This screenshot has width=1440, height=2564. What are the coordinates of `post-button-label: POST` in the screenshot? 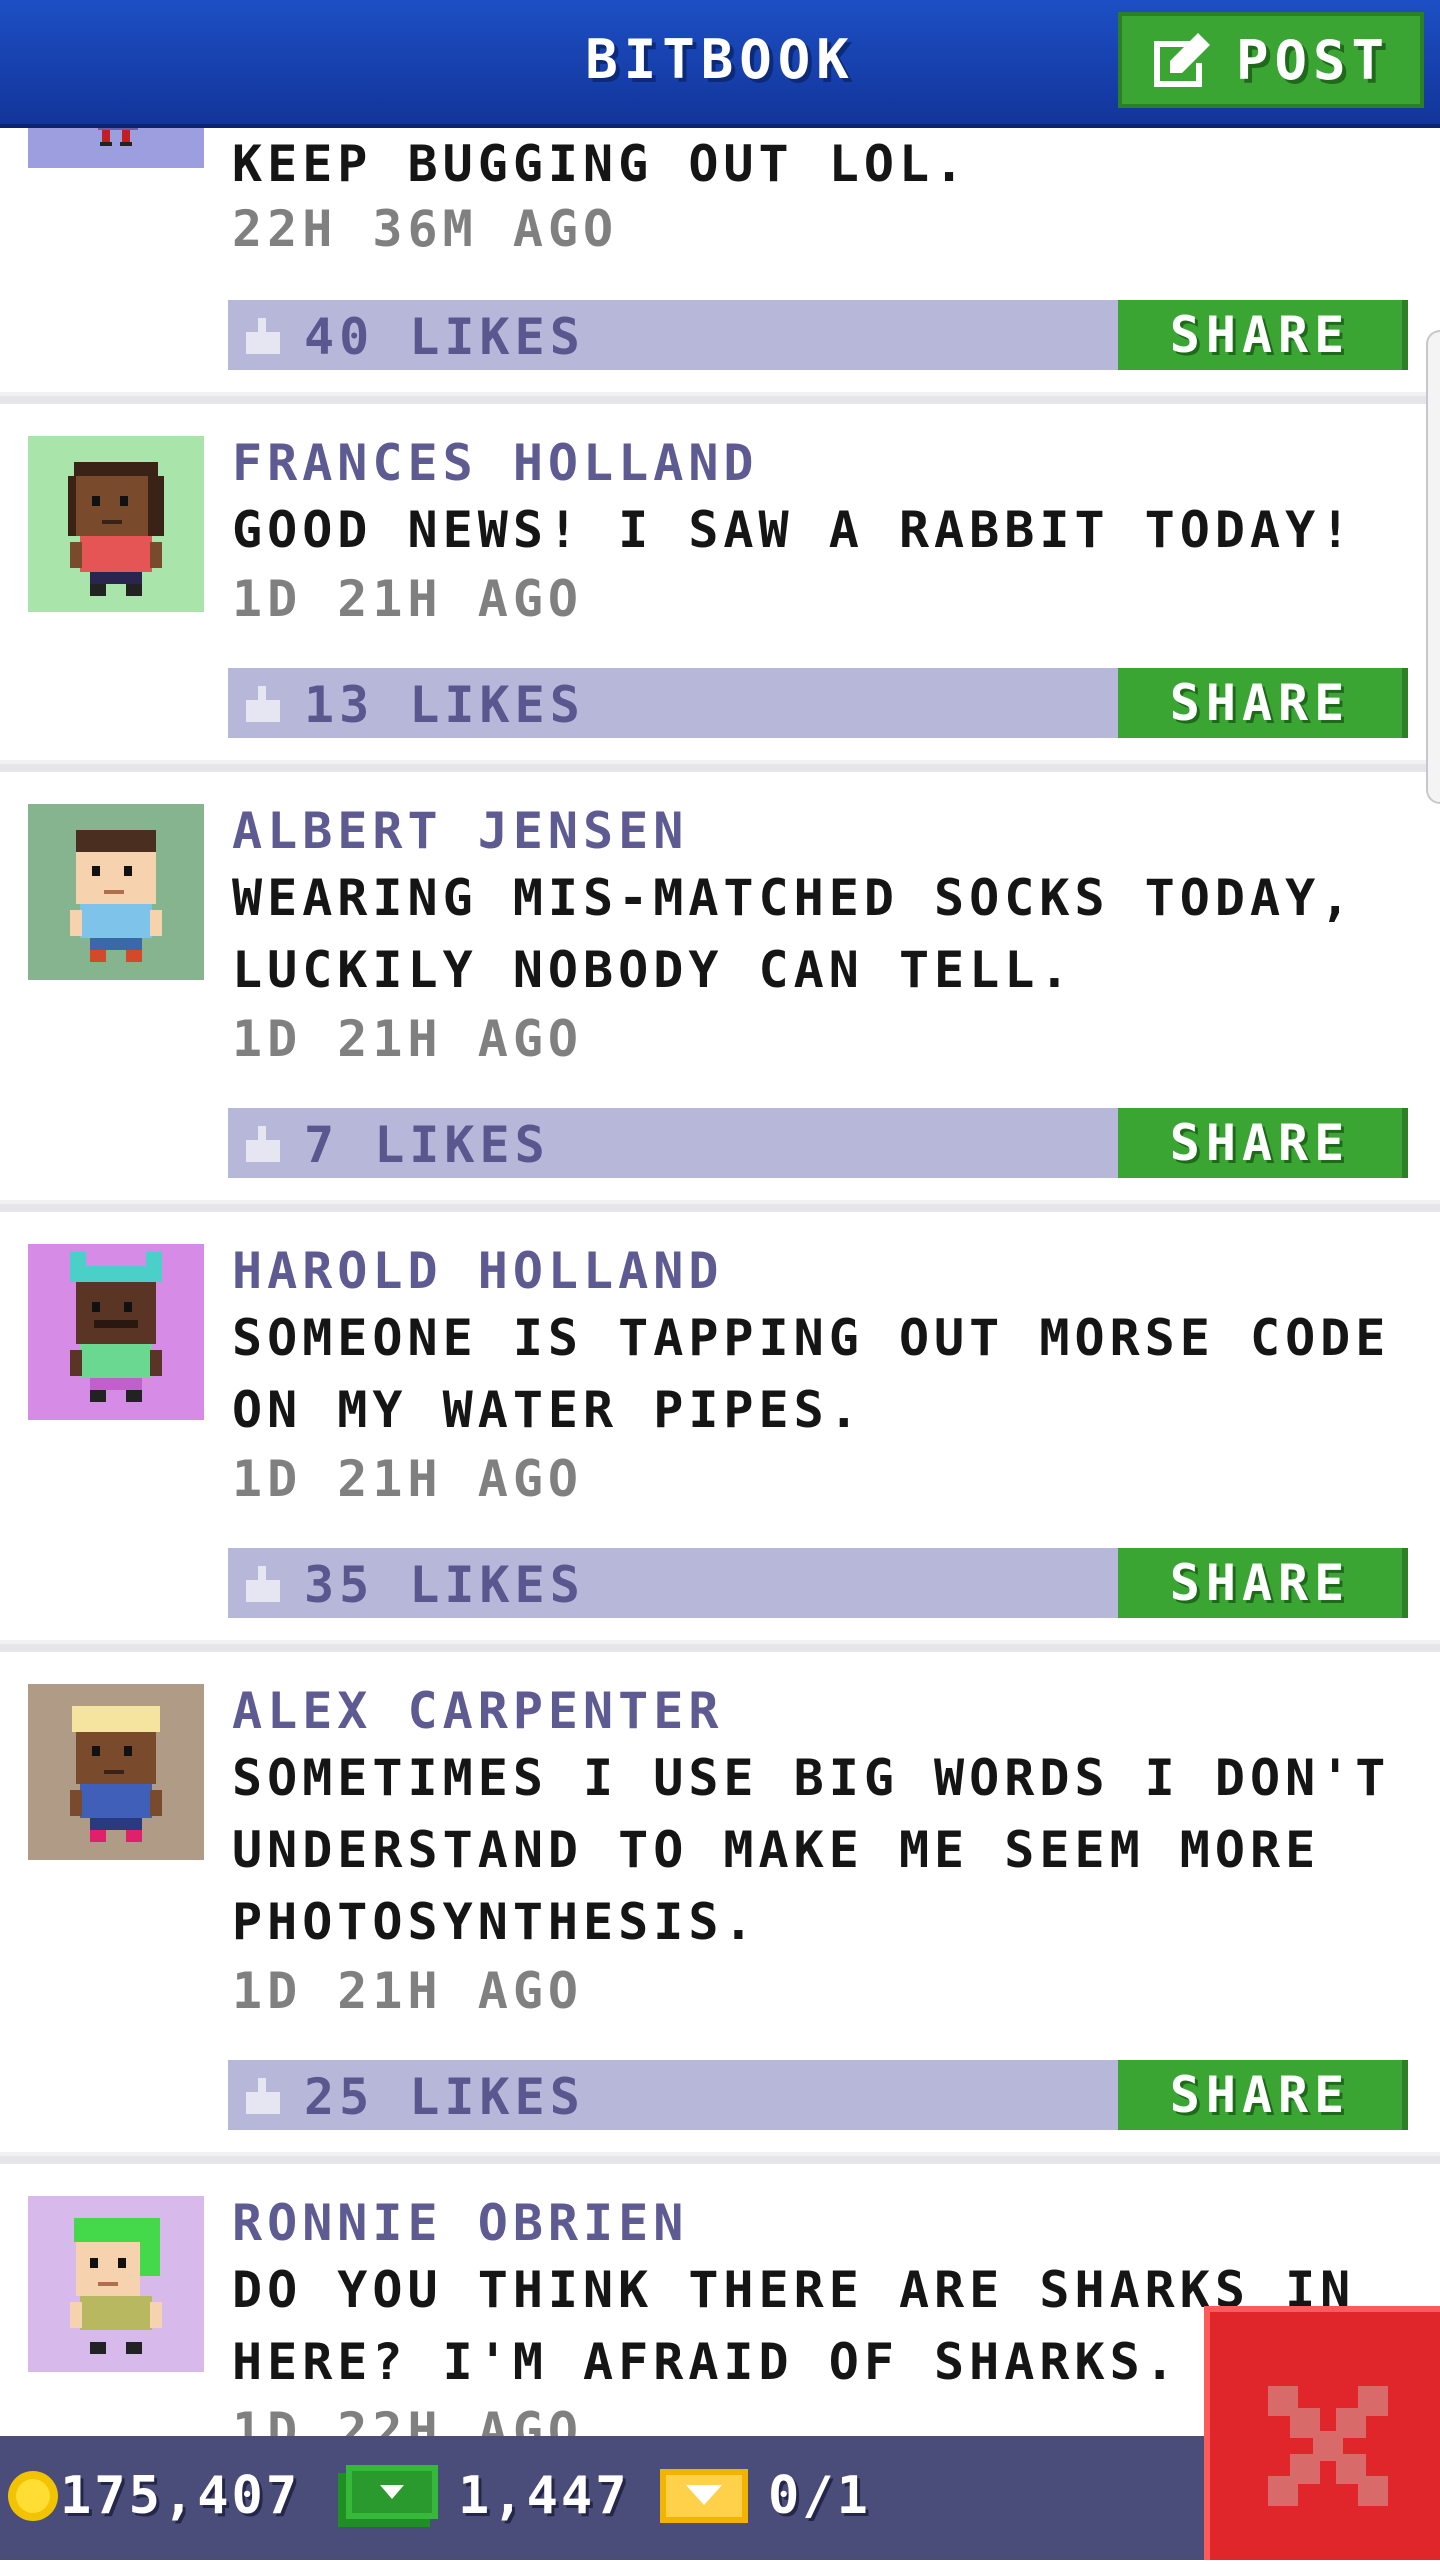 It's located at (1313, 60).